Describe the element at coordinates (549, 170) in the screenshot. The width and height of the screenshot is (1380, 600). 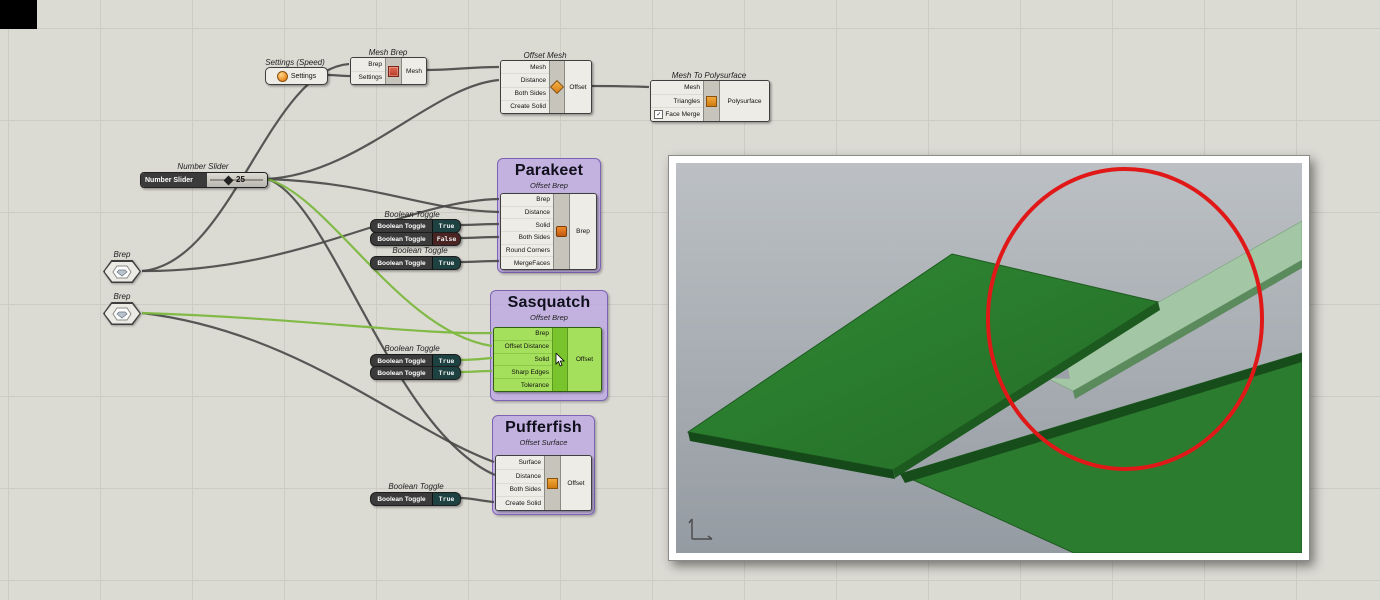
I see `group-title-parakeet: Parakeet` at that location.